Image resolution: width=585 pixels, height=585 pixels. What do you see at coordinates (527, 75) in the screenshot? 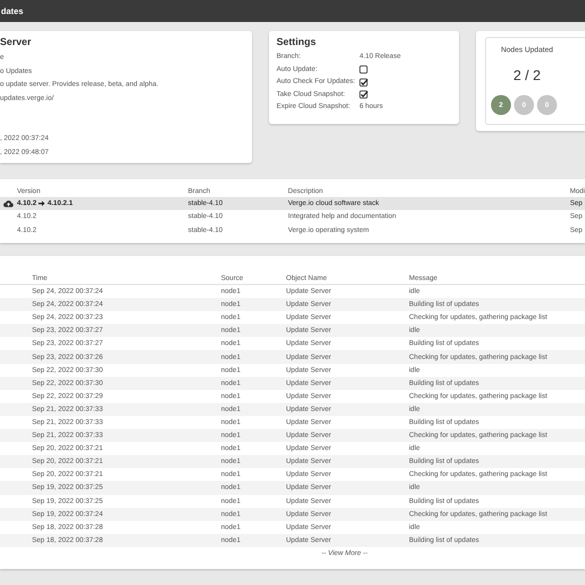
I see `nodes-count: 2 / 2` at bounding box center [527, 75].